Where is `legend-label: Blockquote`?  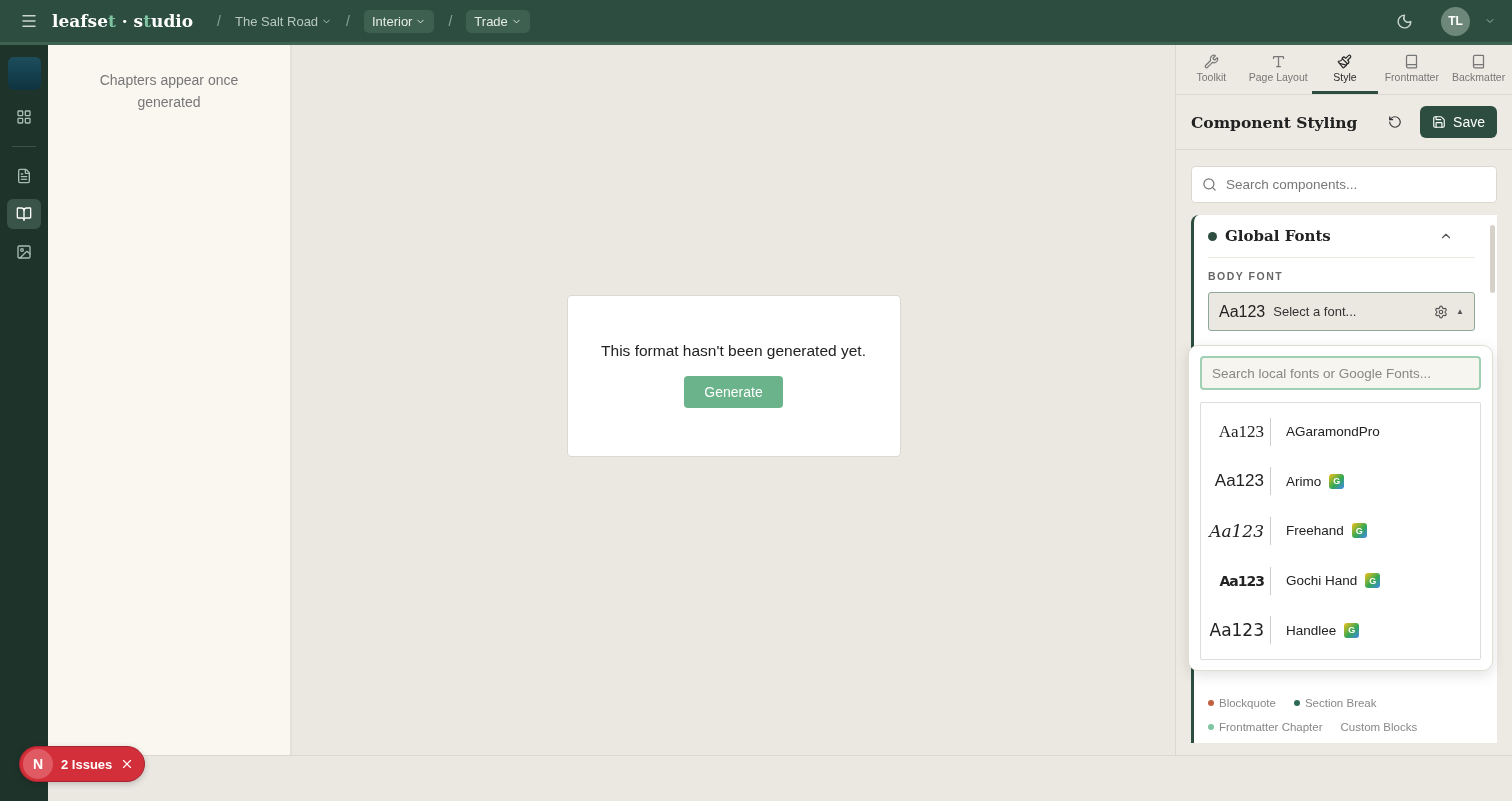
legend-label: Blockquote is located at coordinates (1247, 703).